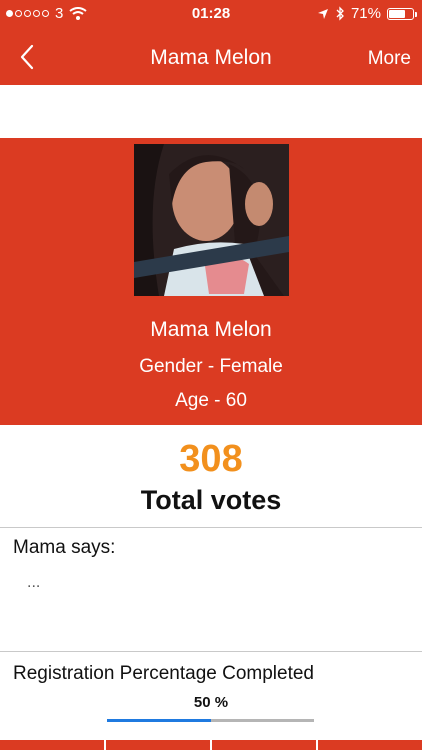 Image resolution: width=422 pixels, height=750 pixels. What do you see at coordinates (211, 745) in the screenshot?
I see `bottom-tab-bar` at bounding box center [211, 745].